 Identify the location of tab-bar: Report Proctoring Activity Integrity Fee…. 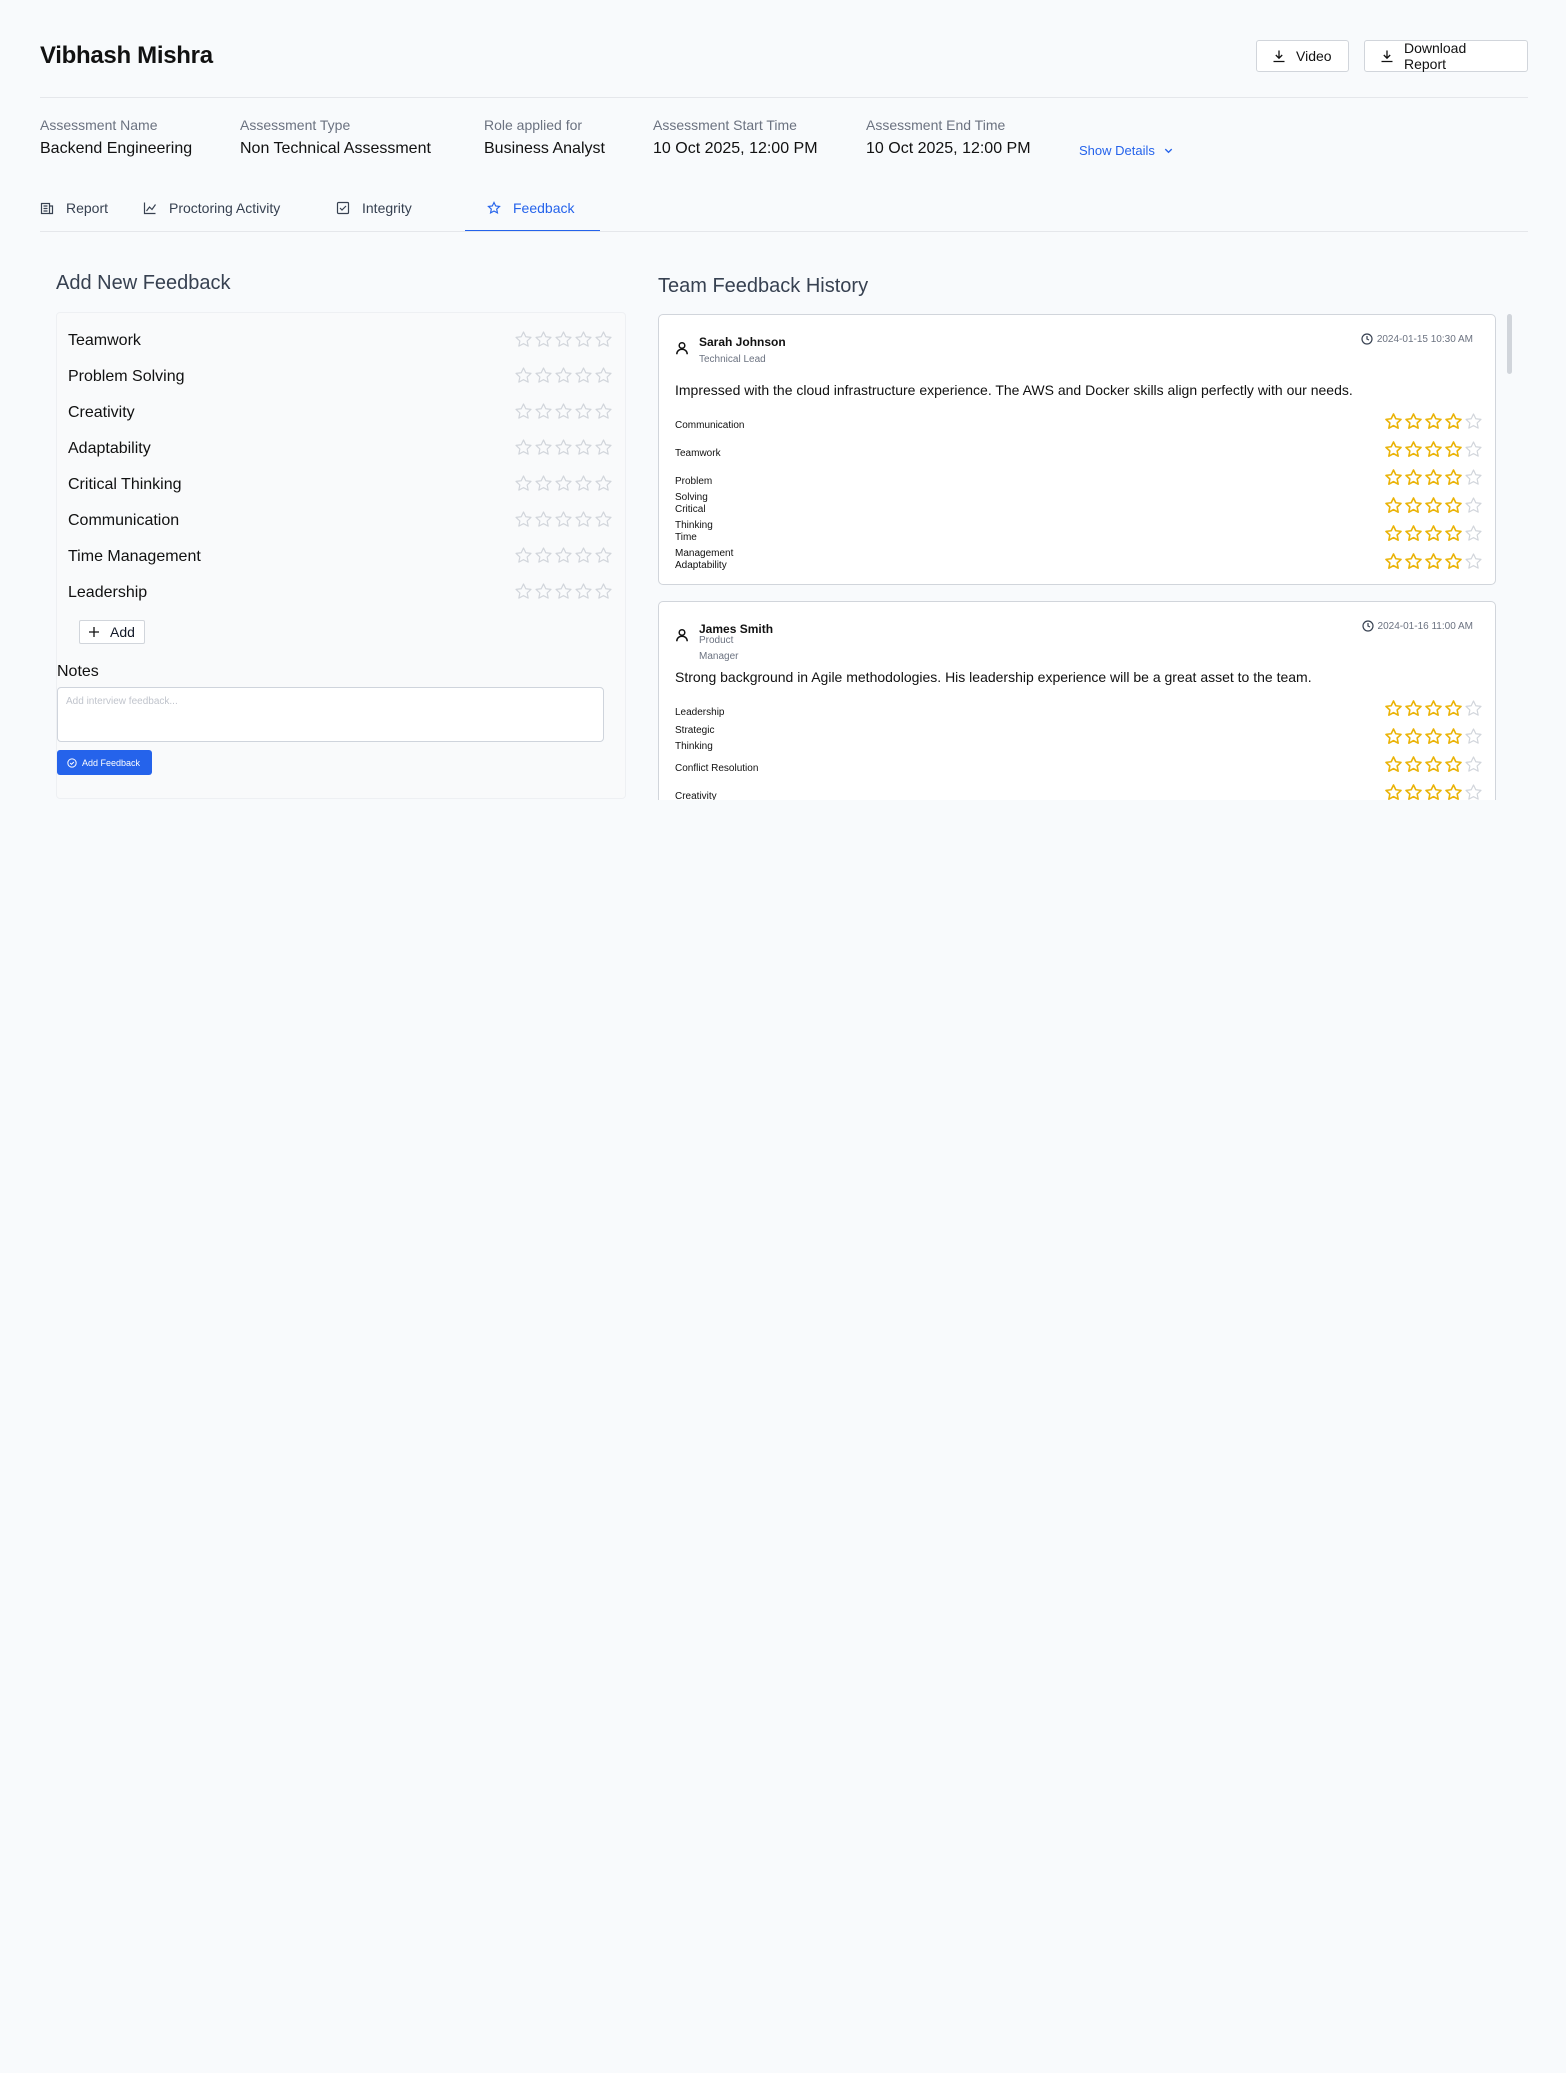
(784, 212).